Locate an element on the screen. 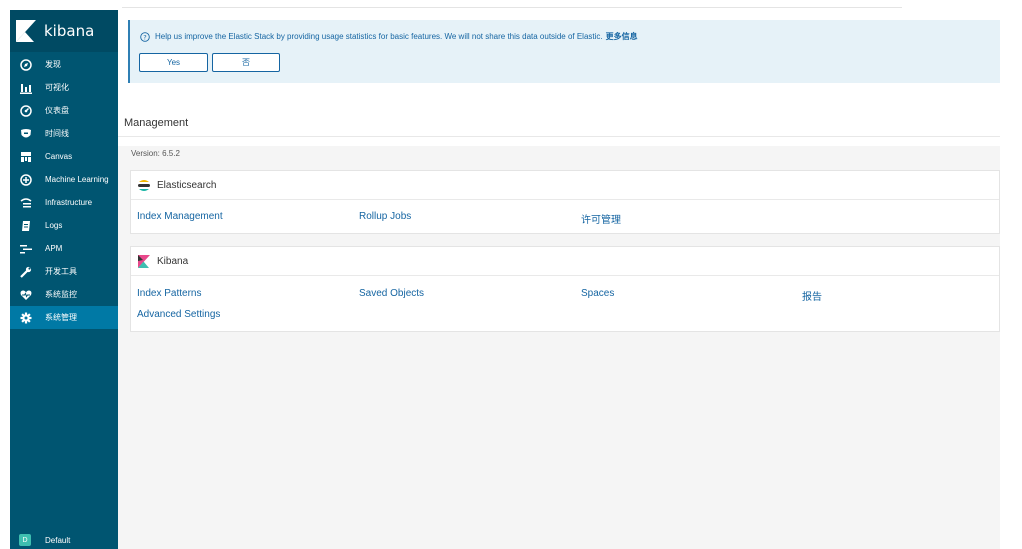 The width and height of the screenshot is (1022, 549). sidebar-item-canvas: Canvas is located at coordinates (64, 156).